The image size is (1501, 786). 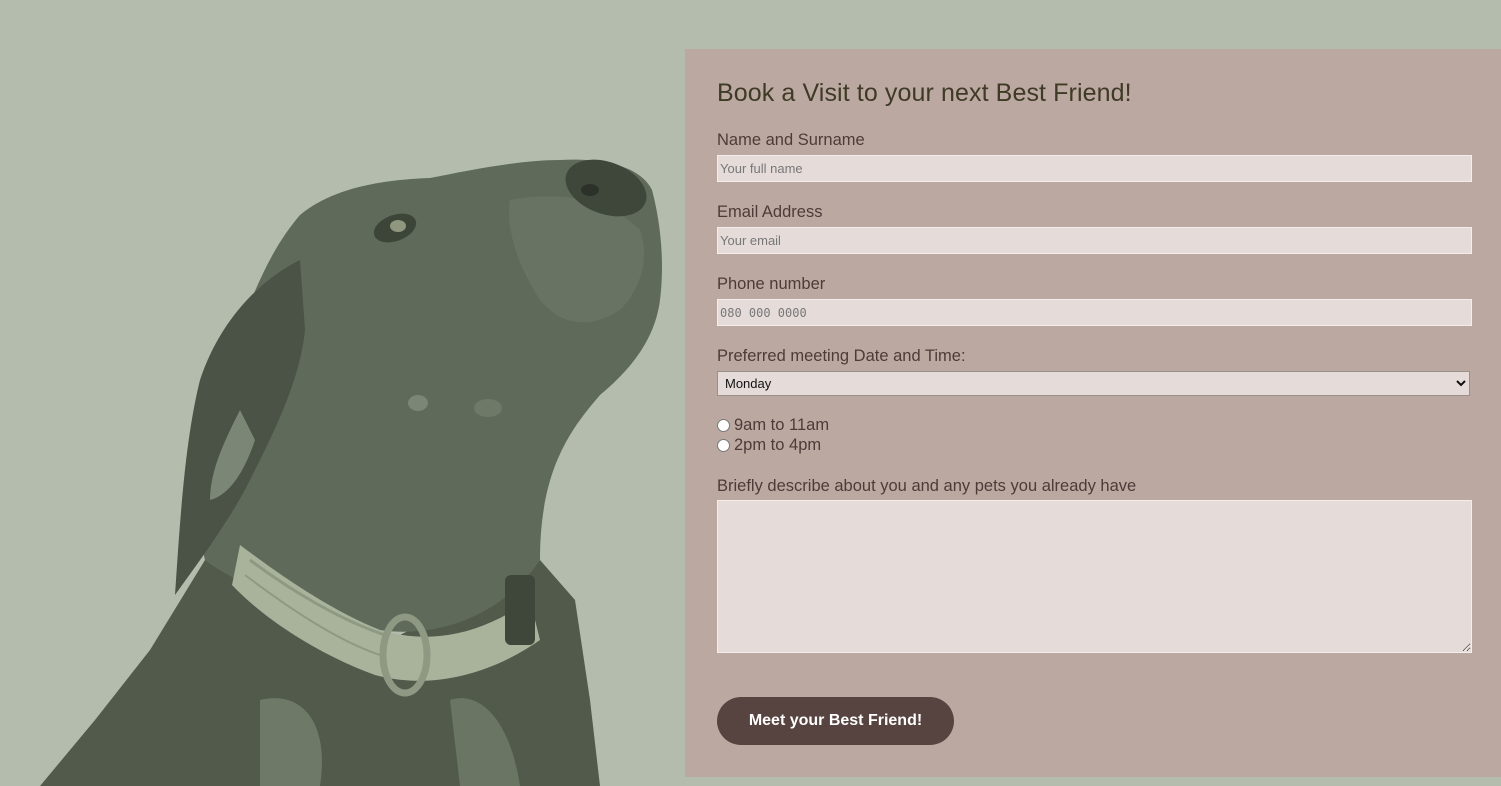 I want to click on form-title: Book a Visit to your next Best Friend!, so click(x=924, y=93).